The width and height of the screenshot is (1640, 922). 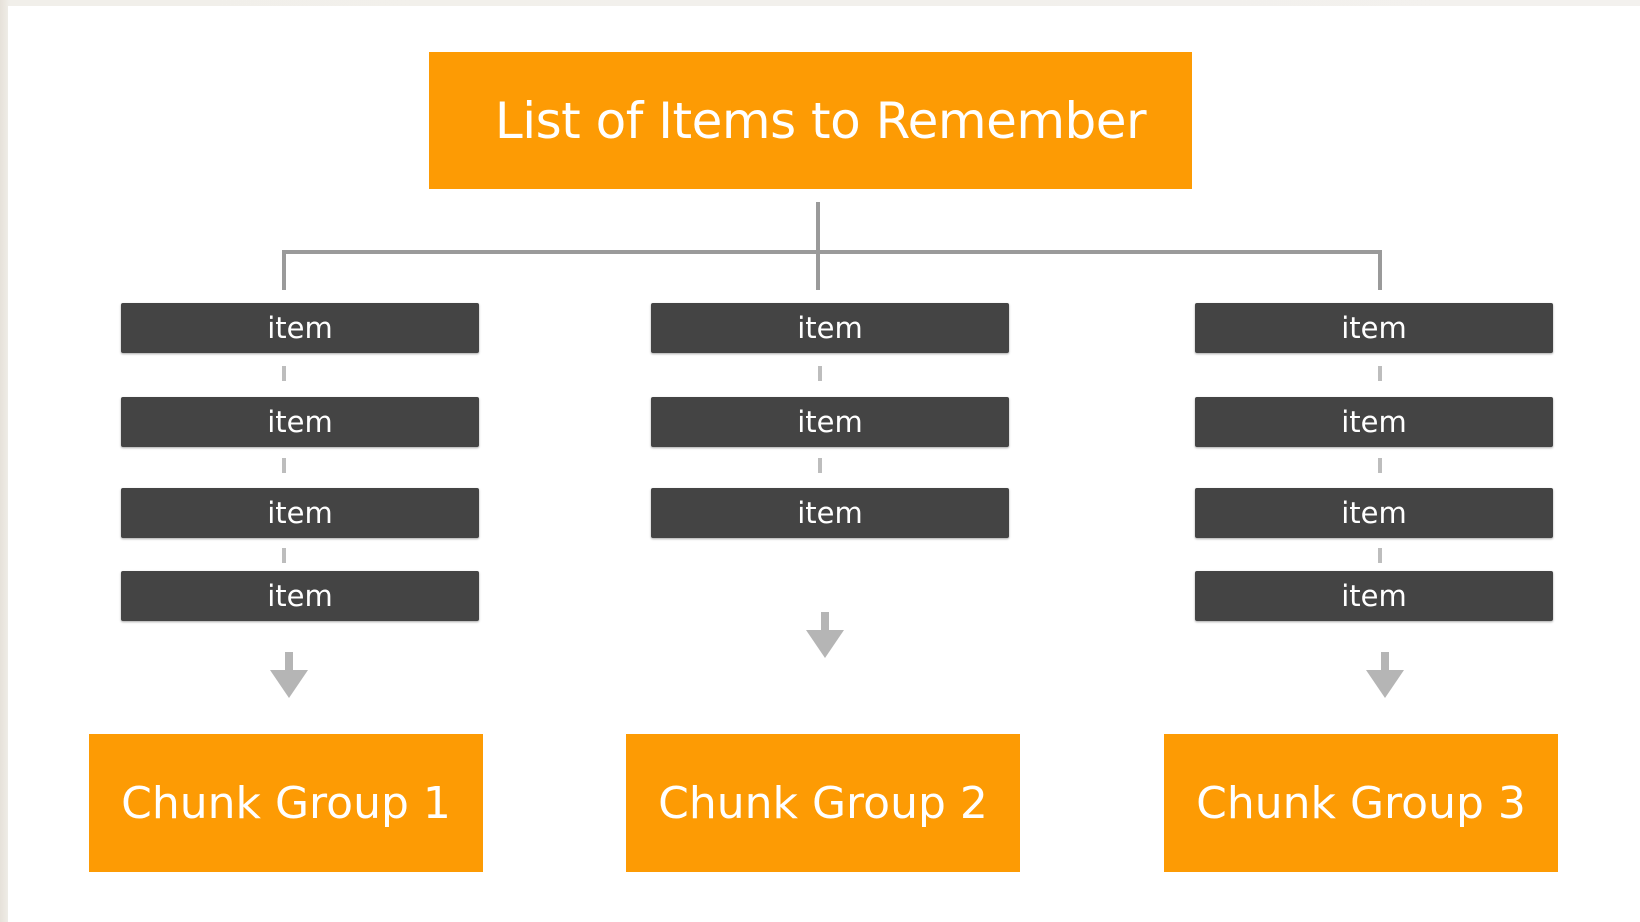 I want to click on connector-right-drop, so click(x=1380, y=270).